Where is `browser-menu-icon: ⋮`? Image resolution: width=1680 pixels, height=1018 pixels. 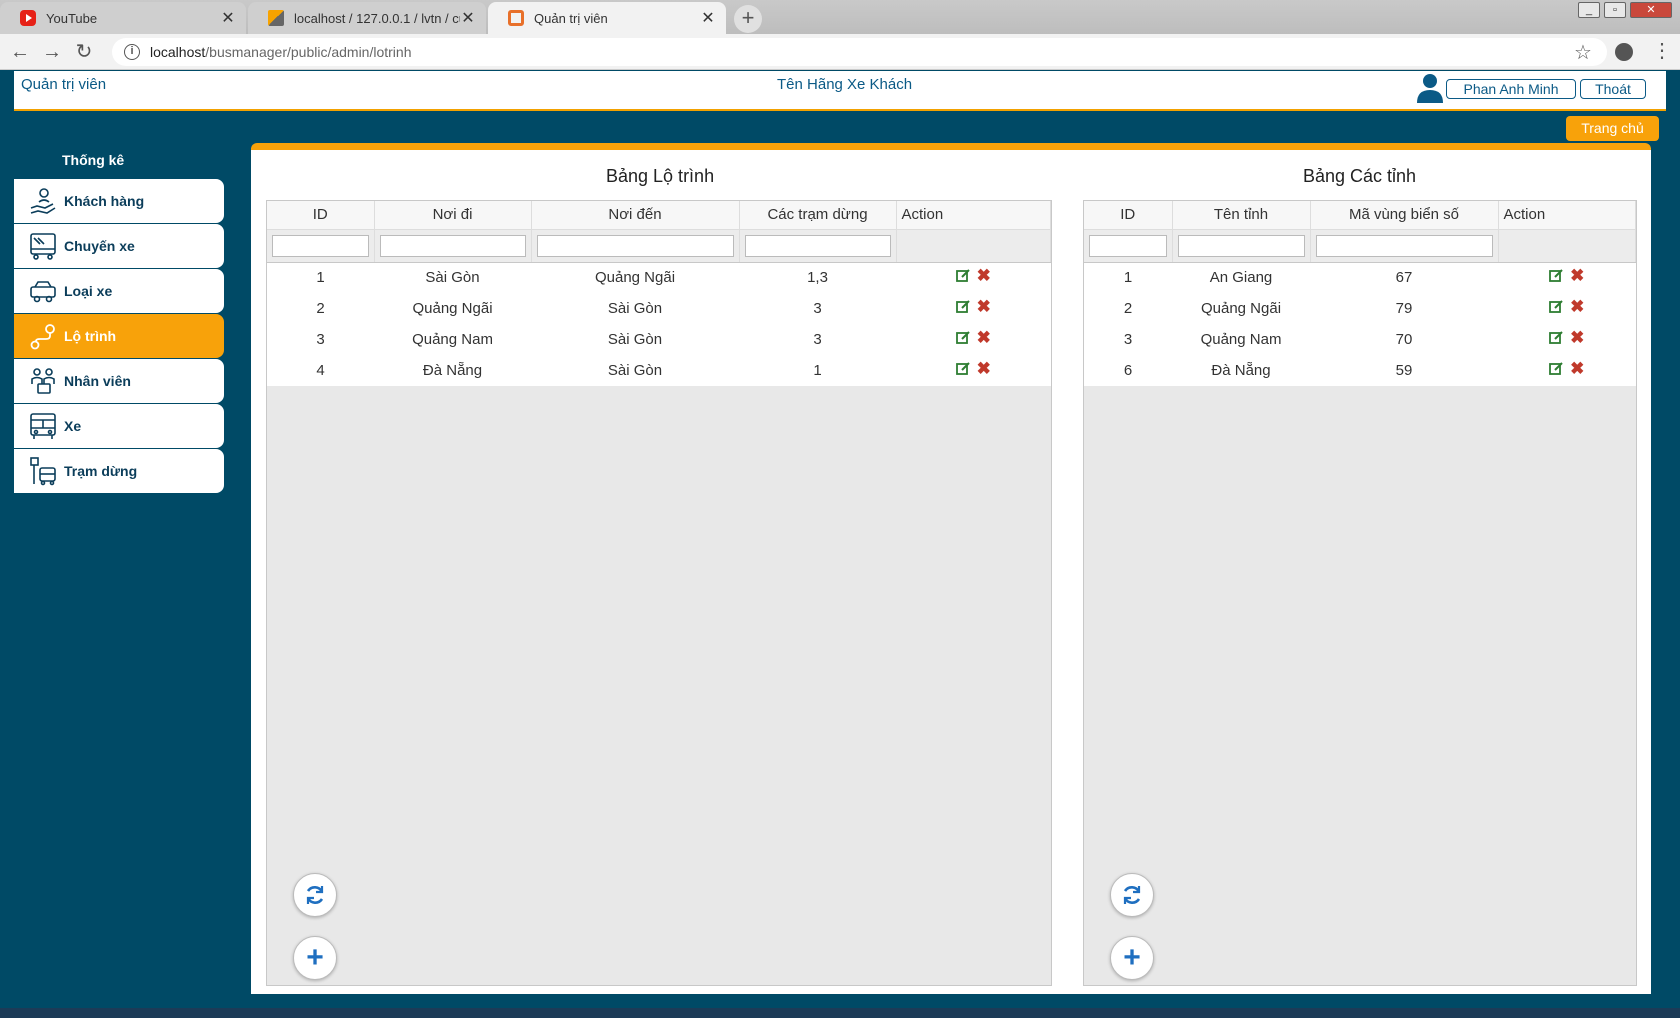 browser-menu-icon: ⋮ is located at coordinates (1662, 50).